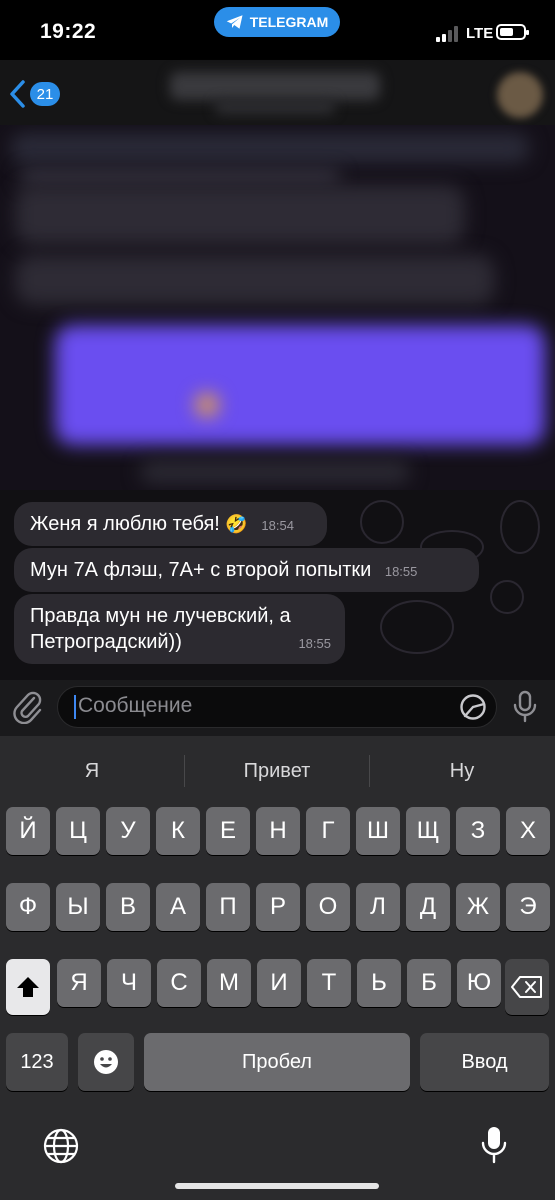 Image resolution: width=555 pixels, height=1200 pixels. What do you see at coordinates (236, 524) in the screenshot?
I see `laughing-emoji: 🤣` at bounding box center [236, 524].